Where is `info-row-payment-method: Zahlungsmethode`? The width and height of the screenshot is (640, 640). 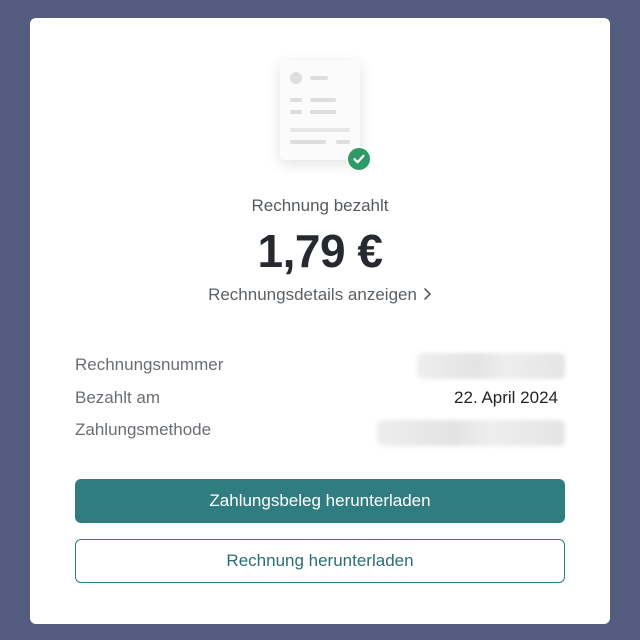 info-row-payment-method: Zahlungsmethode is located at coordinates (320, 433).